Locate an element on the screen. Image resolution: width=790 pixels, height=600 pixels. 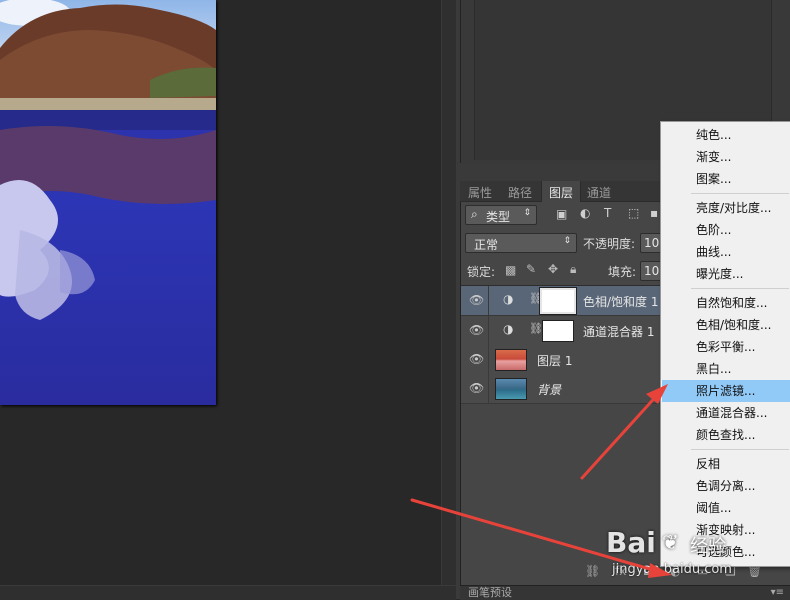
link-layers-icon: ⛓︎ is located at coordinates (592, 571).